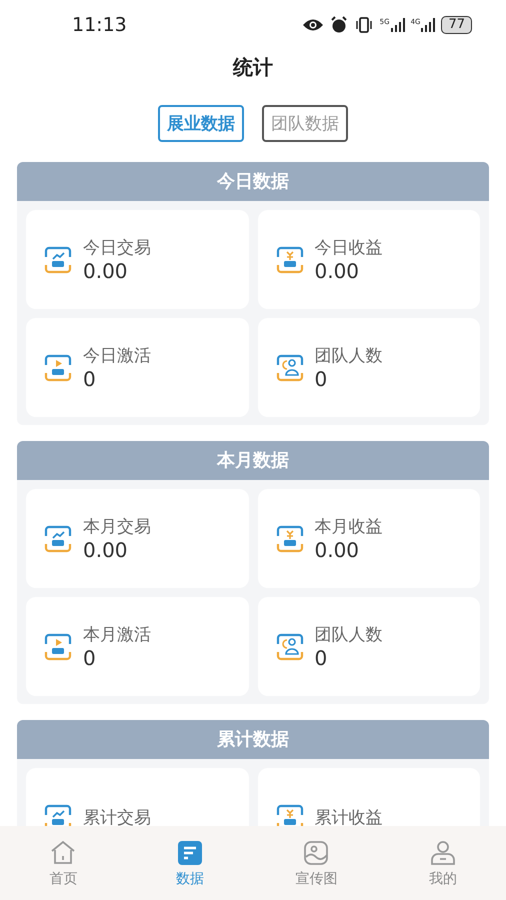 Image resolution: width=506 pixels, height=900 pixels. I want to click on stat-label: 累计交易, so click(117, 818).